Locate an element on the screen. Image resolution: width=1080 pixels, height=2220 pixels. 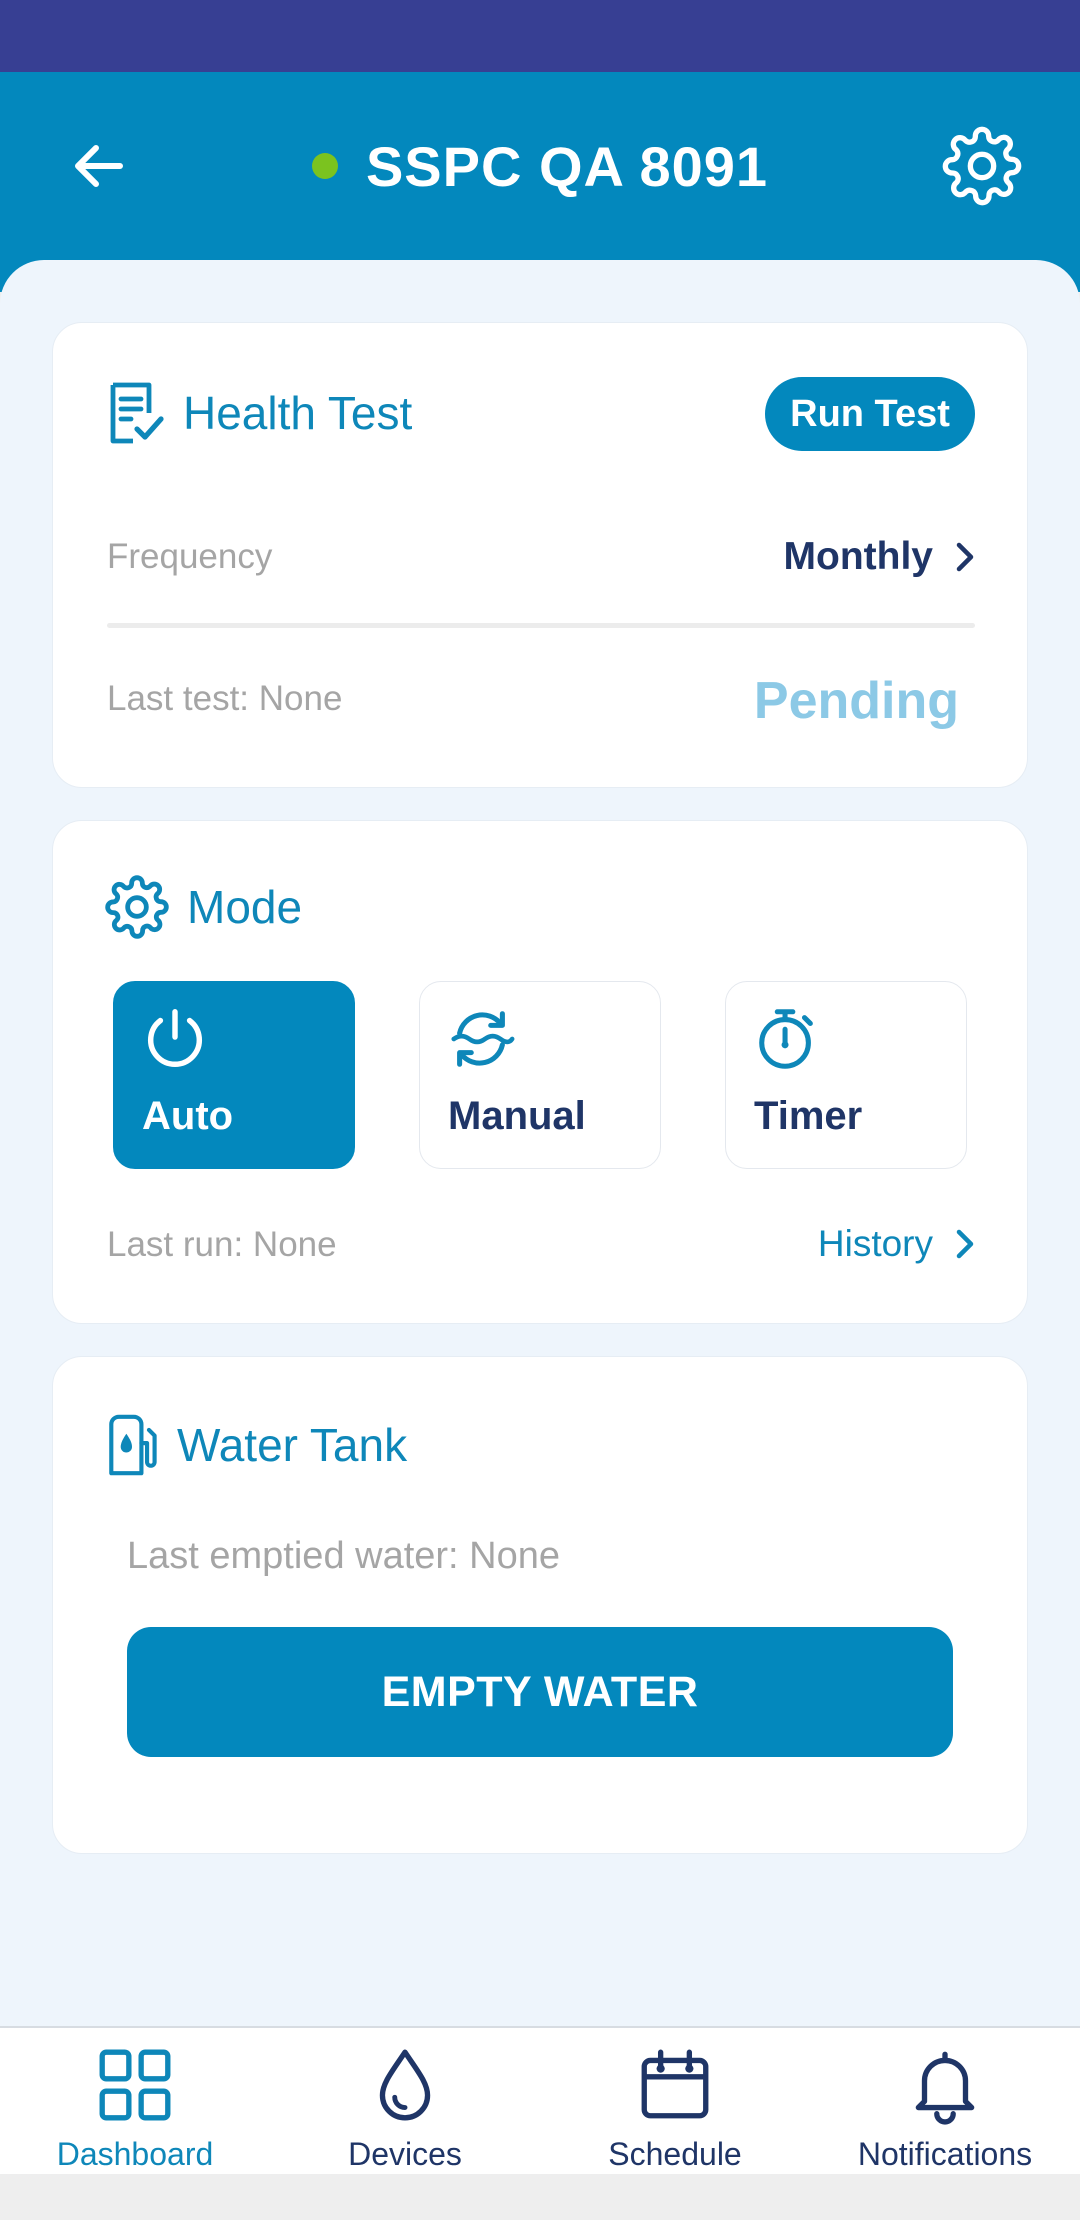
history-link: History is located at coordinates (896, 1244).